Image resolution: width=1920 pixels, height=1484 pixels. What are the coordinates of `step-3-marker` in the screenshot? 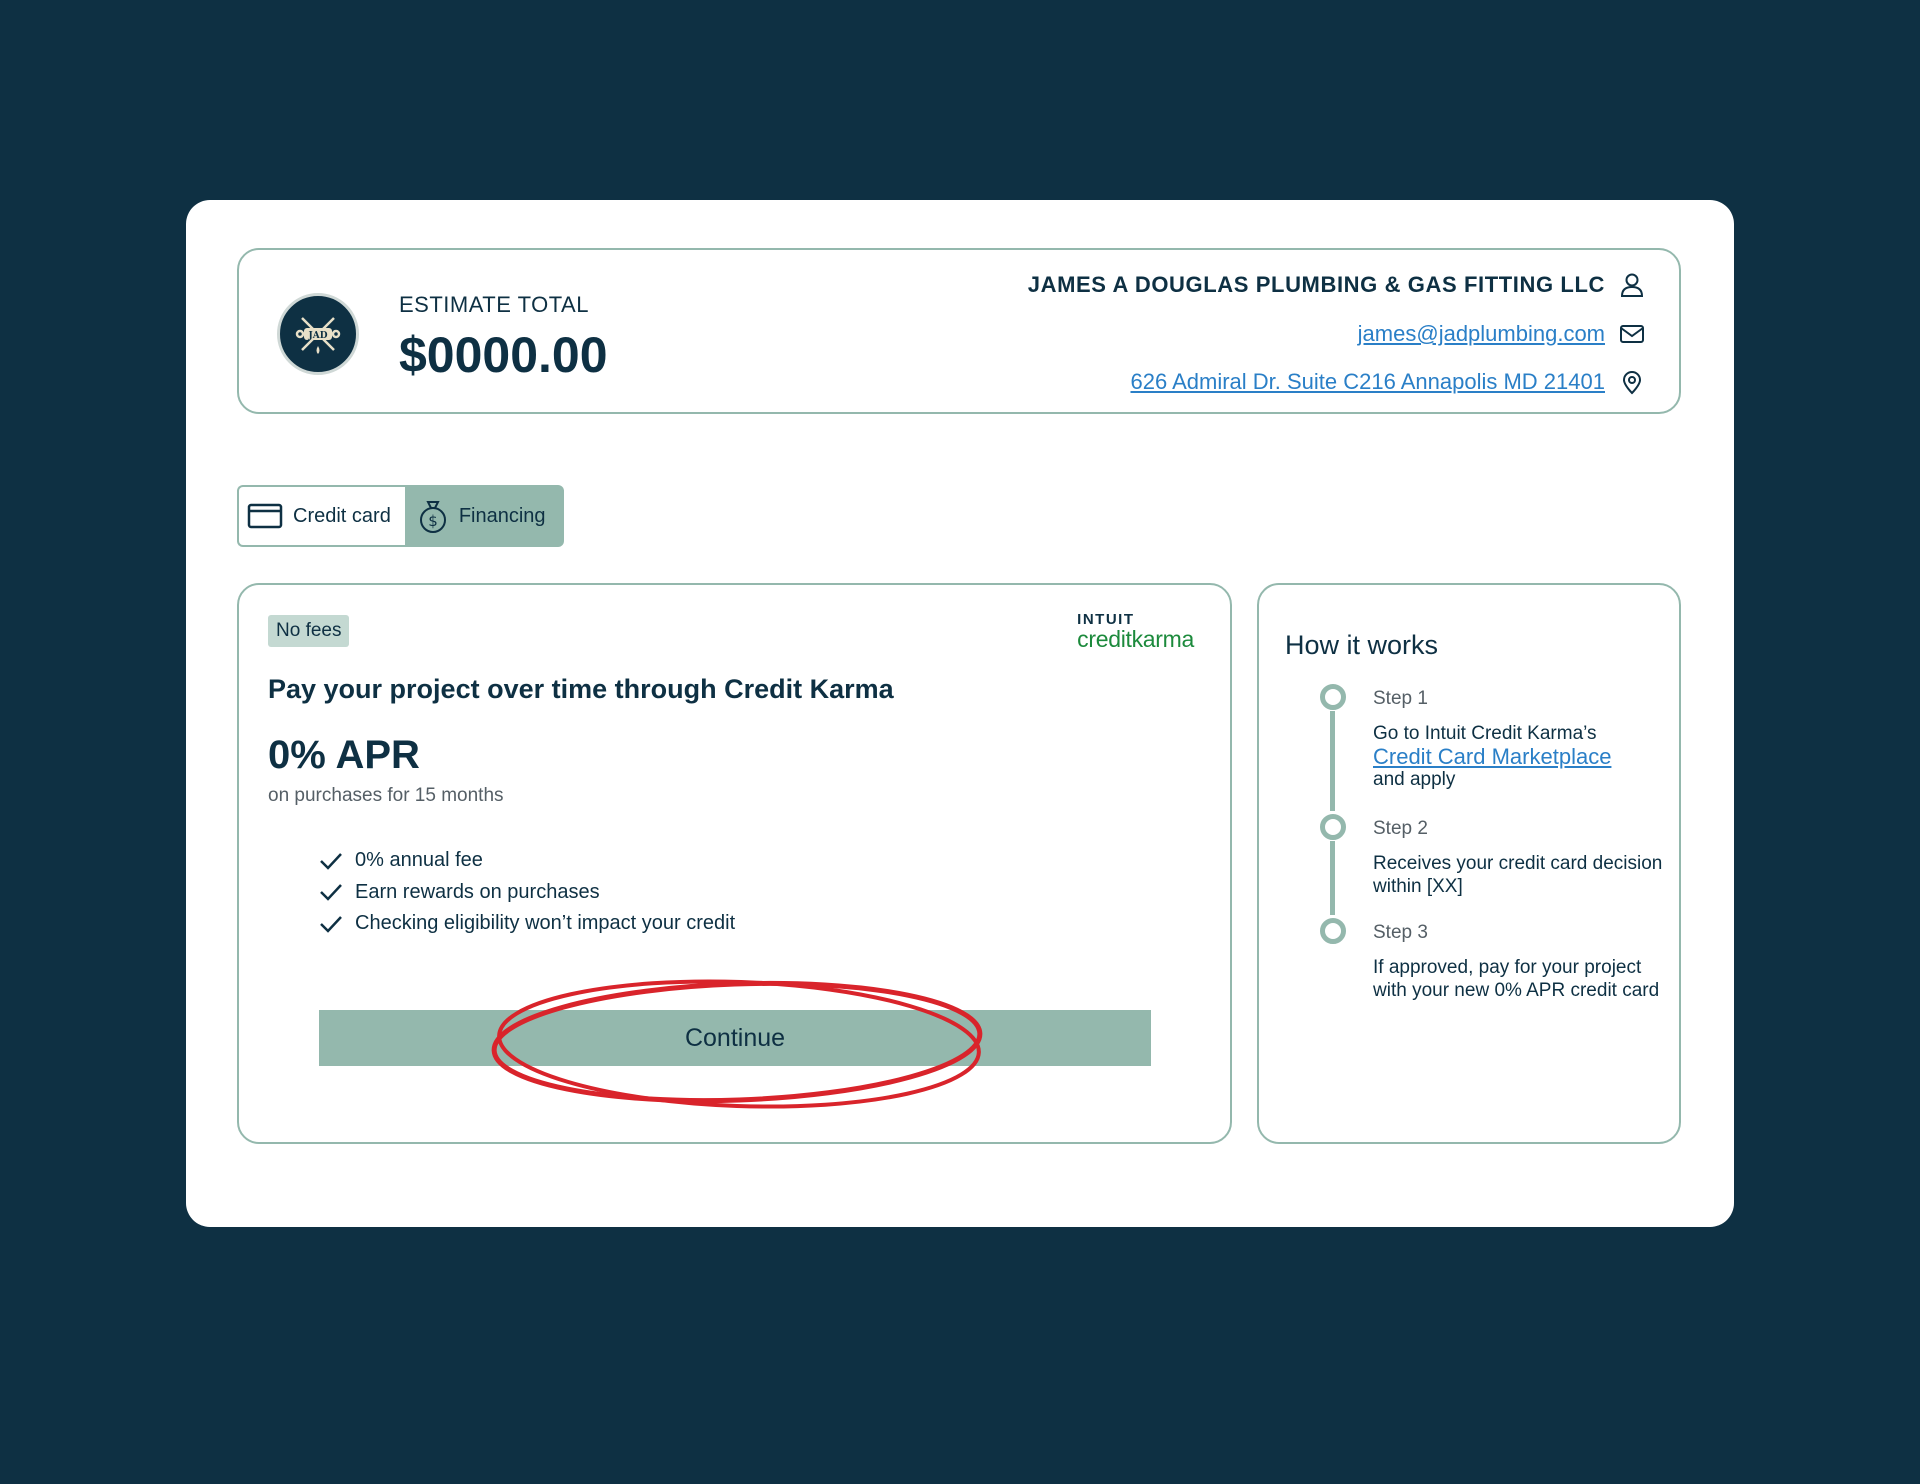 It's located at (1333, 931).